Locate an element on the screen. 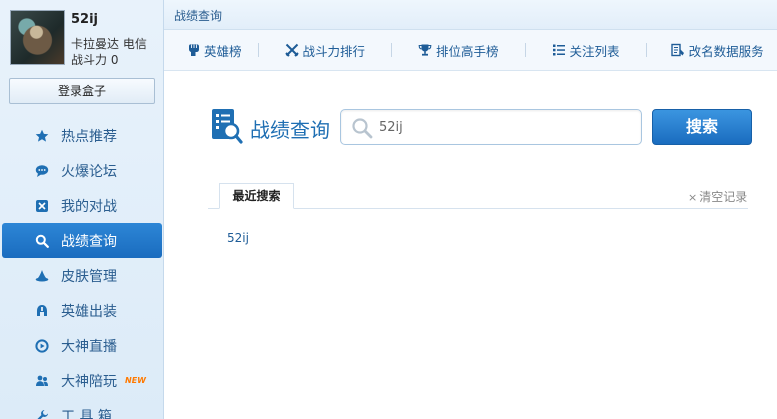 Image resolution: width=777 pixels, height=419 pixels. wizard-hat-icon is located at coordinates (42, 276).